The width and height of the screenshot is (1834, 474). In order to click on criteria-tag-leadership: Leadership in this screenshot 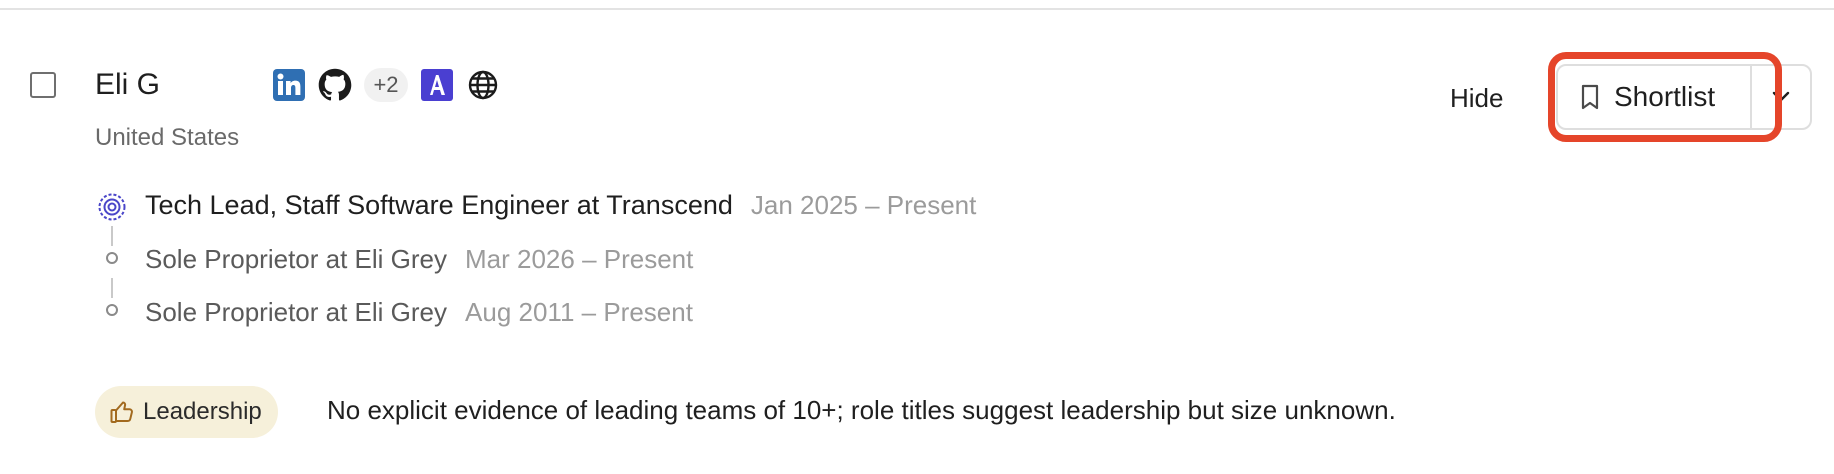, I will do `click(186, 412)`.